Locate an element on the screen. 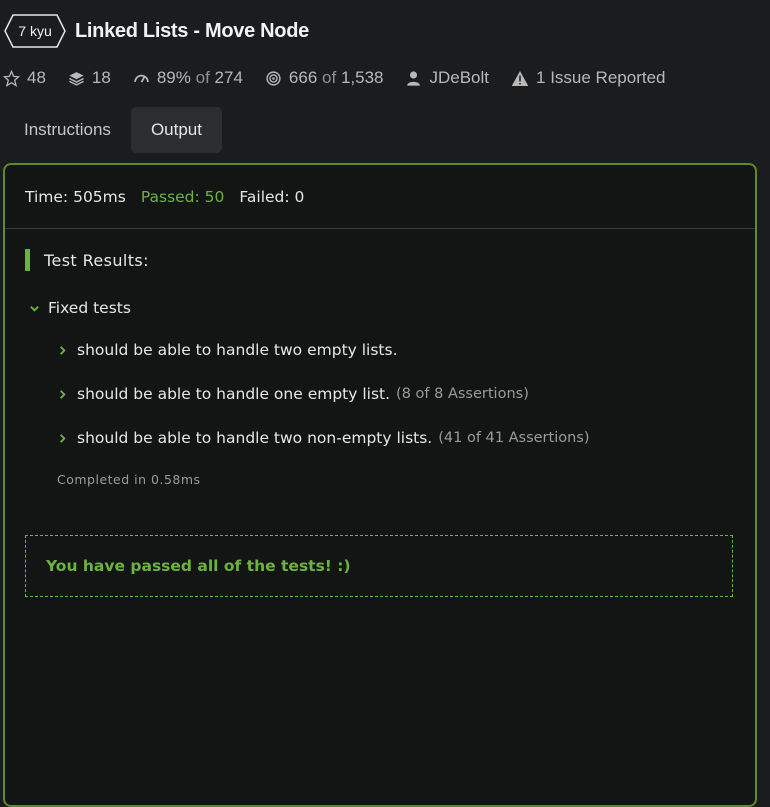  collections-count: 18 is located at coordinates (101, 77).